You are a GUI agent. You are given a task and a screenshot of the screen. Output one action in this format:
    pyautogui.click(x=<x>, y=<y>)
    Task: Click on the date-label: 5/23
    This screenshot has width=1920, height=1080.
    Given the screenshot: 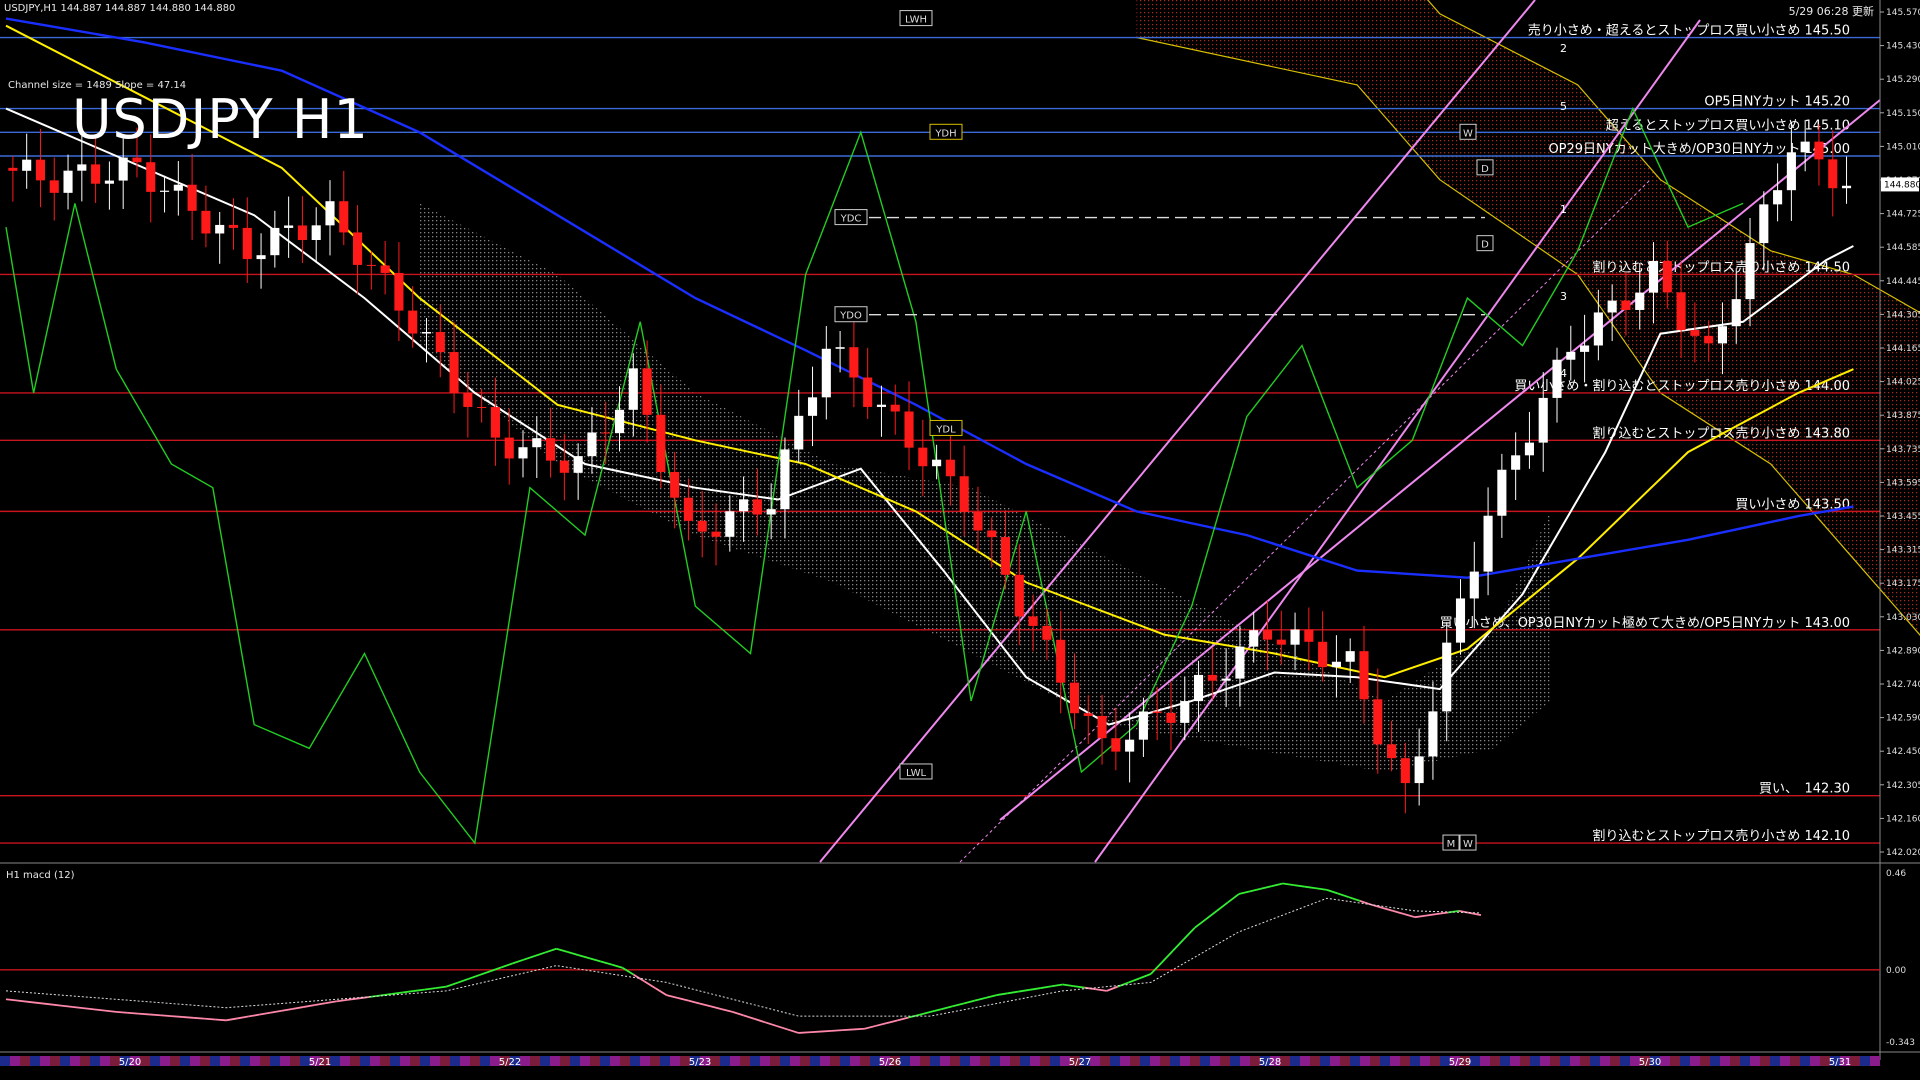 What is the action you would take?
    pyautogui.click(x=700, y=1062)
    